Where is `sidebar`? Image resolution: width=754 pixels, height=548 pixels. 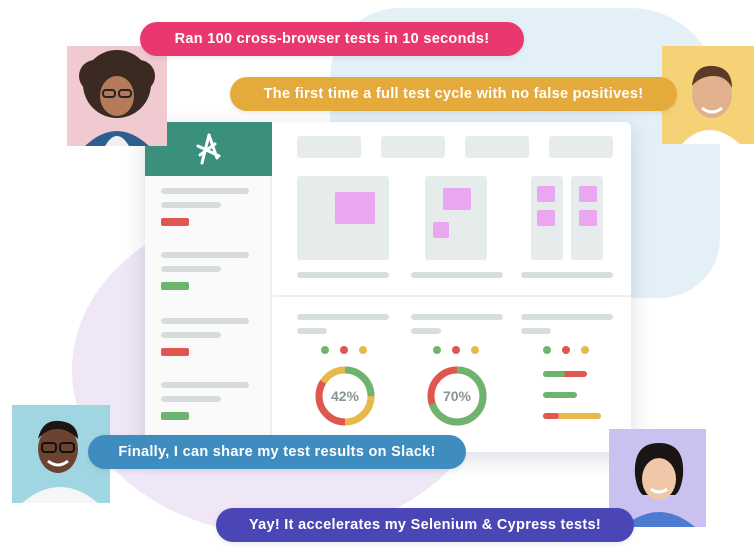 sidebar is located at coordinates (208, 287).